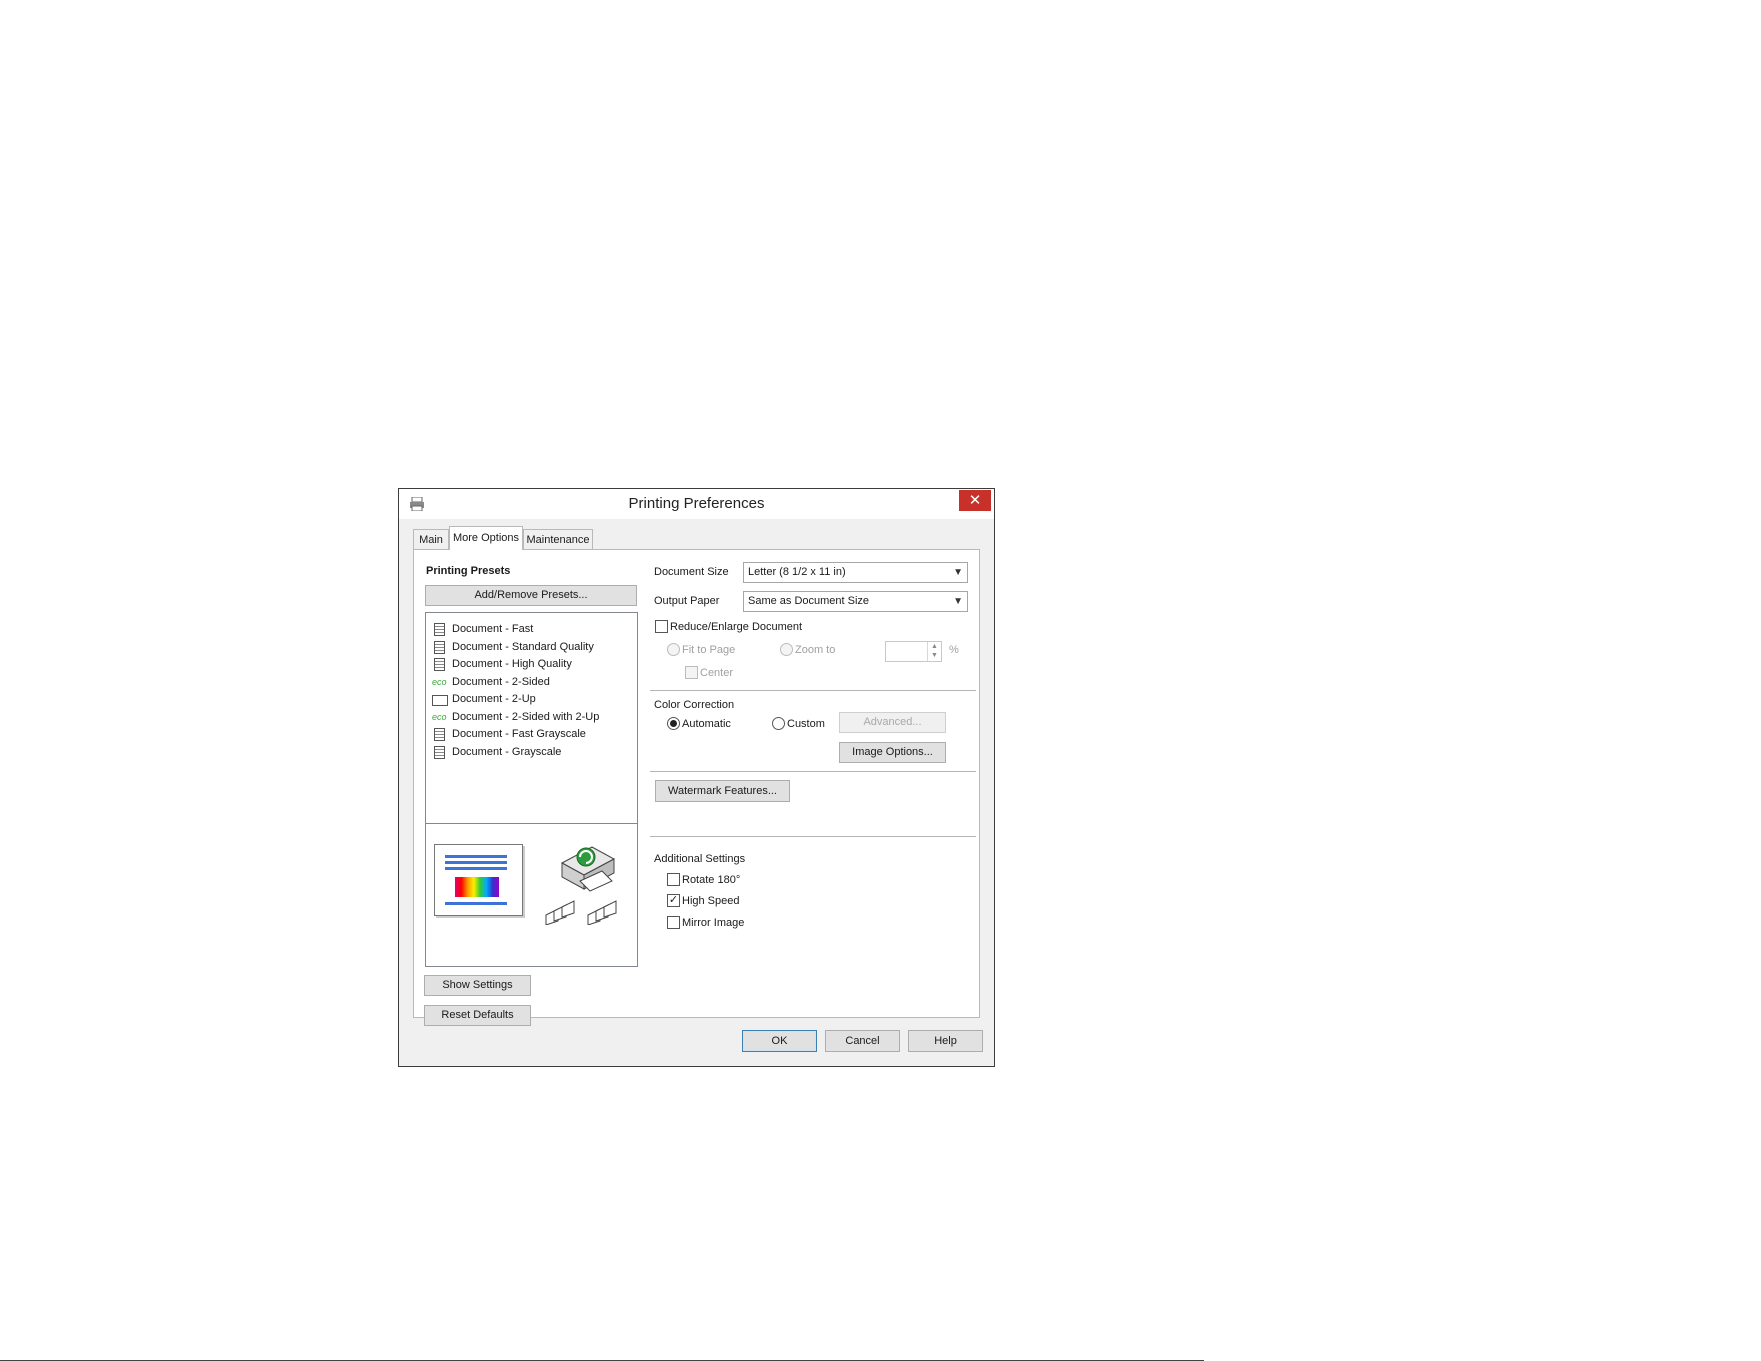 Image resolution: width=1761 pixels, height=1361 pixels. I want to click on list-item: eco Document - 2-Sided with 2-Up, so click(530, 717).